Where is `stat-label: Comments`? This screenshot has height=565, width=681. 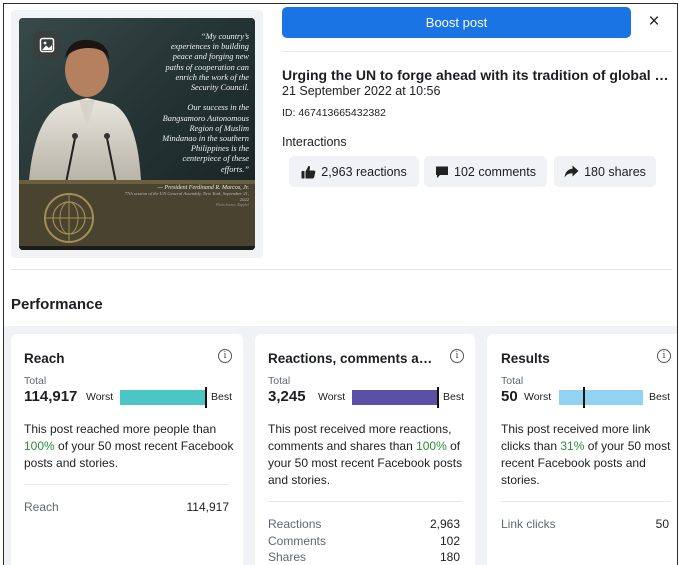 stat-label: Comments is located at coordinates (297, 541).